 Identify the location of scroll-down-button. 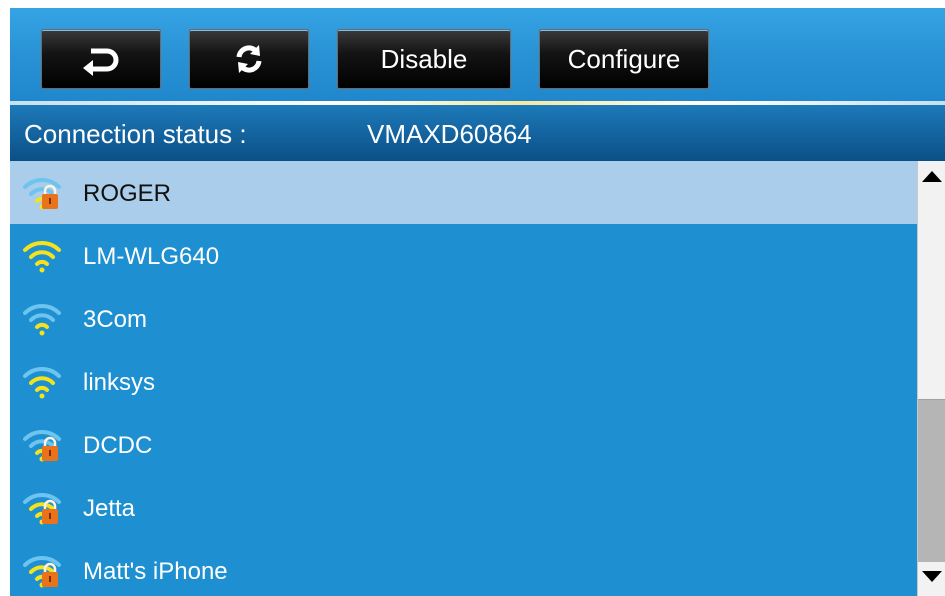
(931, 579).